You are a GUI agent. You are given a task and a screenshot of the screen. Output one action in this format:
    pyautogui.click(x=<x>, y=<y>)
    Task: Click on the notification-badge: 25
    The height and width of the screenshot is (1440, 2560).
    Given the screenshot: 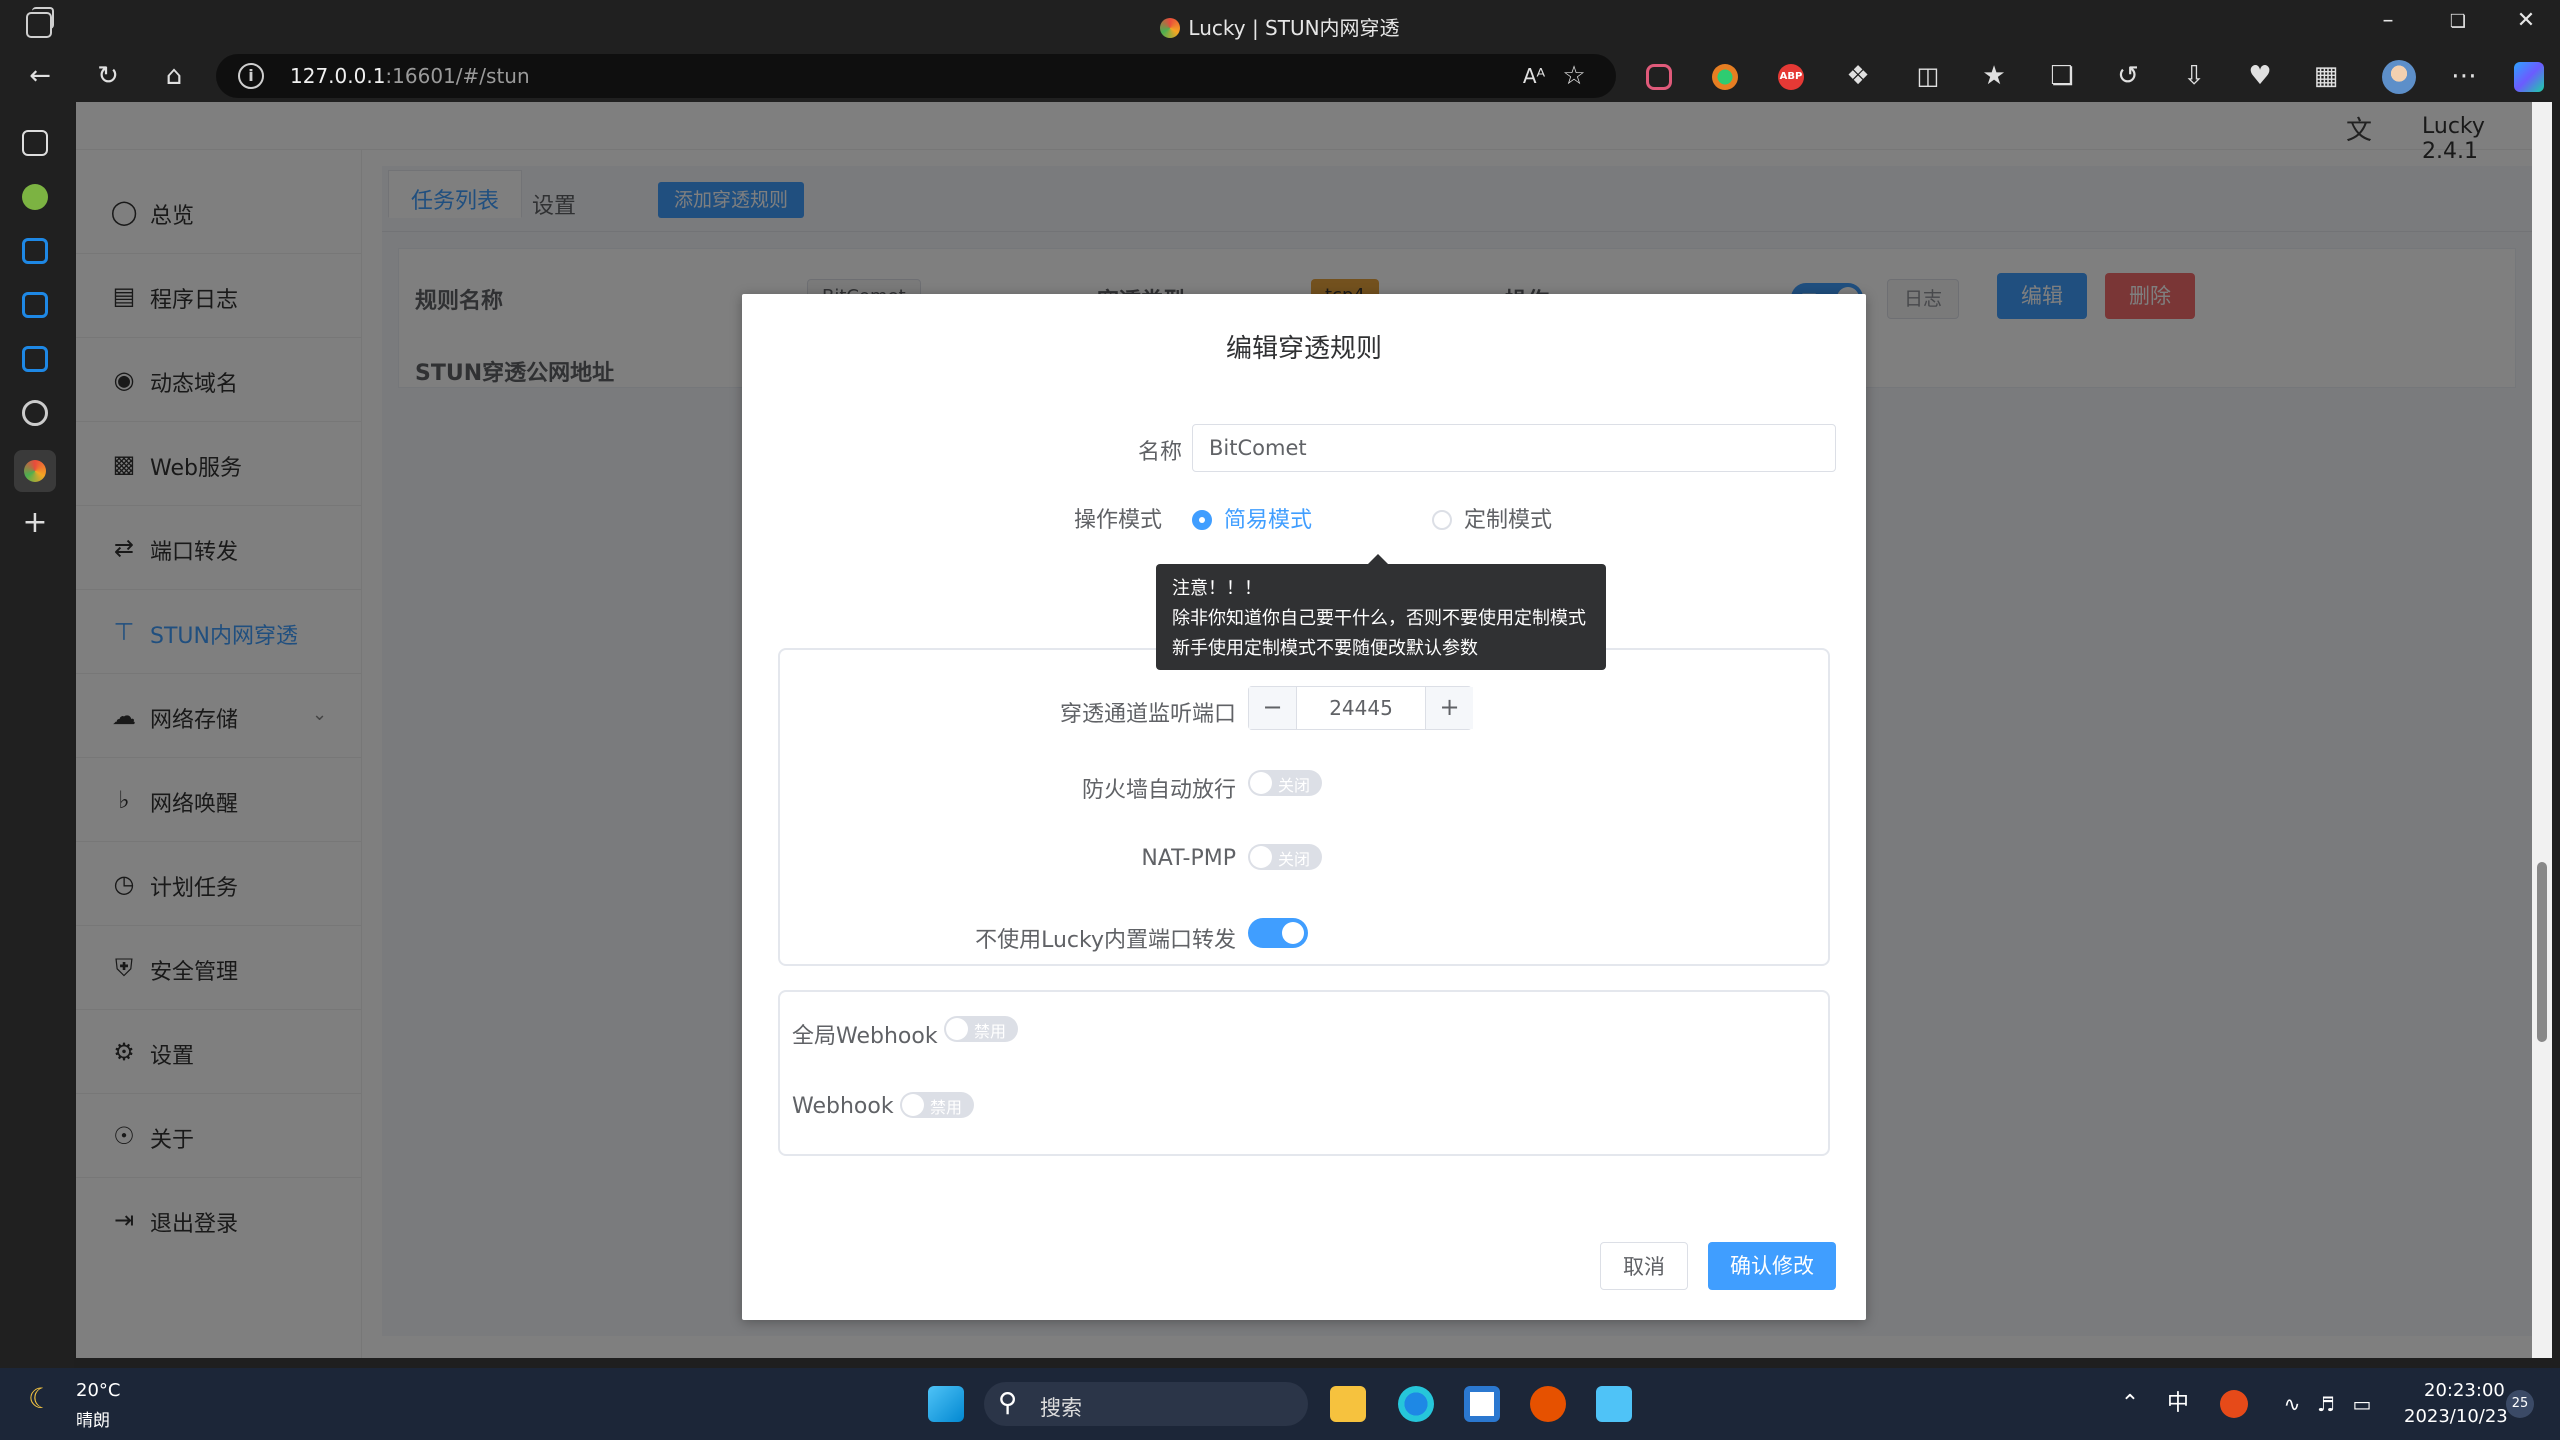 What is the action you would take?
    pyautogui.click(x=2520, y=1404)
    